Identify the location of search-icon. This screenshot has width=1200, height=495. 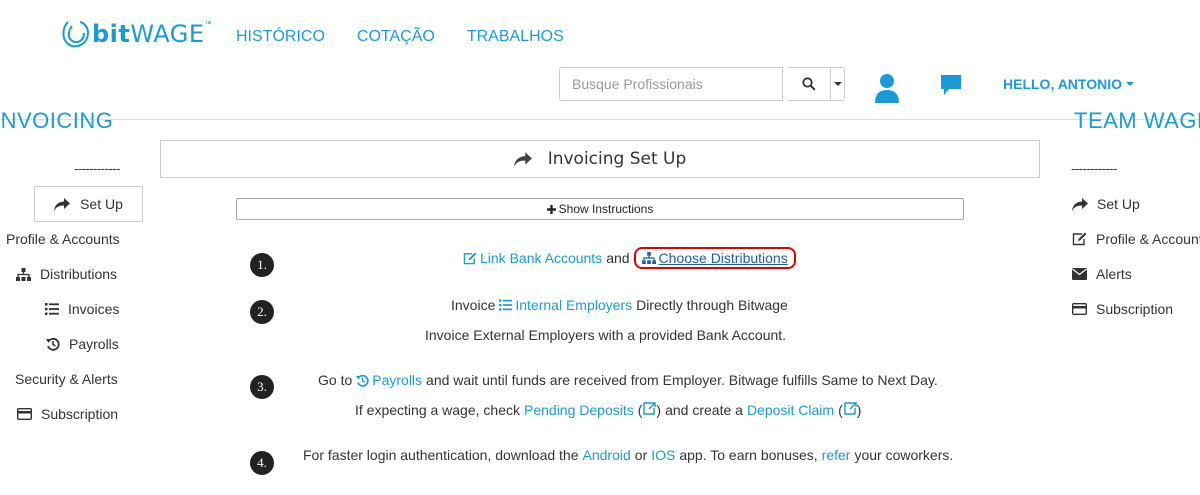
(808, 84).